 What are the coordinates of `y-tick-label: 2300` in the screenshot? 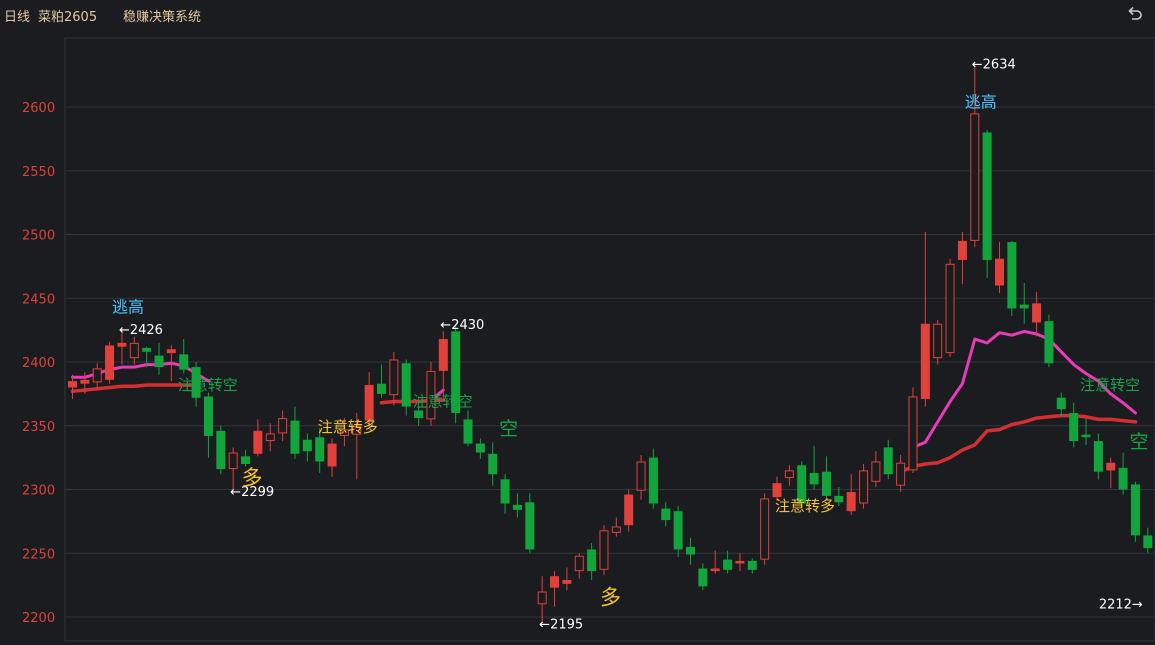 It's located at (38, 491).